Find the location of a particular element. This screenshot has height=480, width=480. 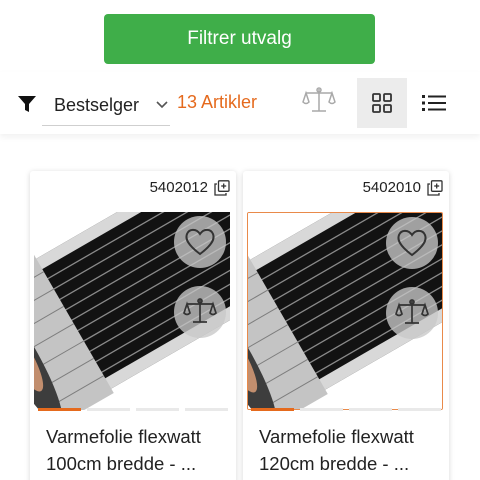

grid-view-button is located at coordinates (382, 103).